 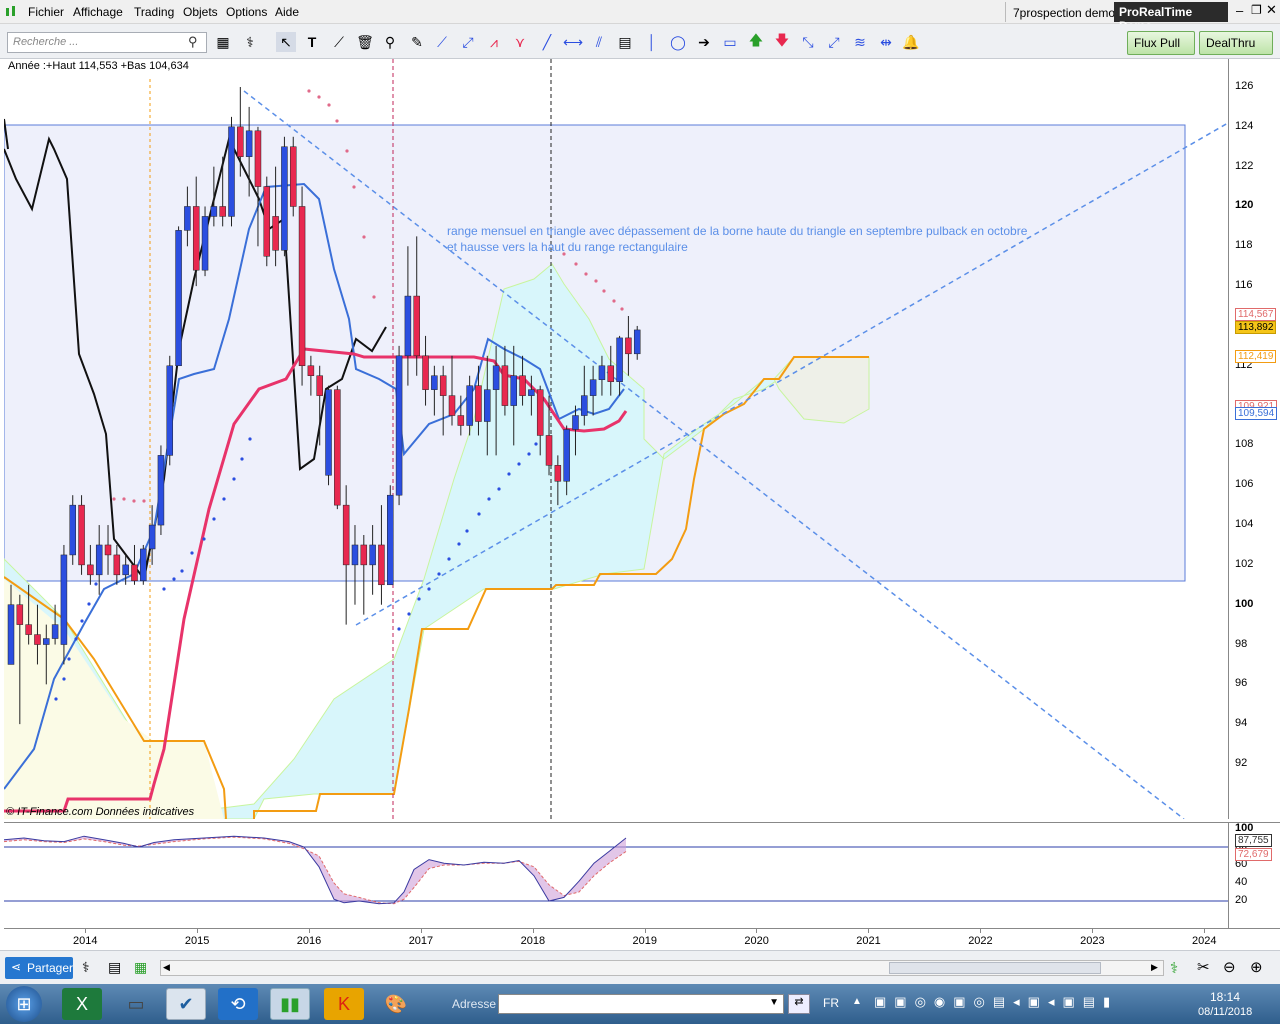 What do you see at coordinates (652, 42) in the screenshot?
I see `vertical-line-icon: │` at bounding box center [652, 42].